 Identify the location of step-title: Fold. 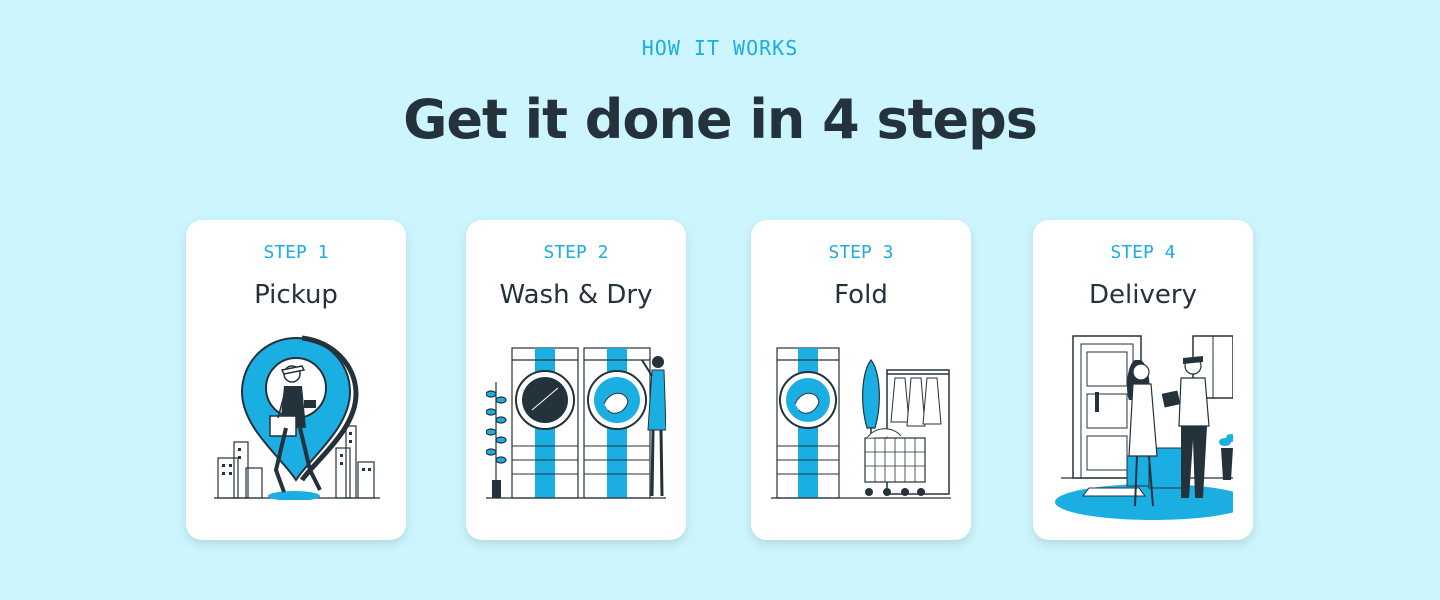
(861, 295).